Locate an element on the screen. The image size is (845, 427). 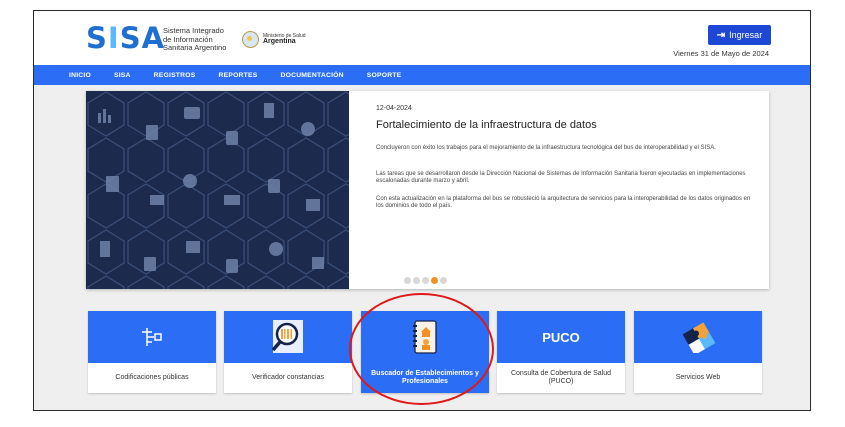
tile-label: Servicios Web is located at coordinates (698, 377).